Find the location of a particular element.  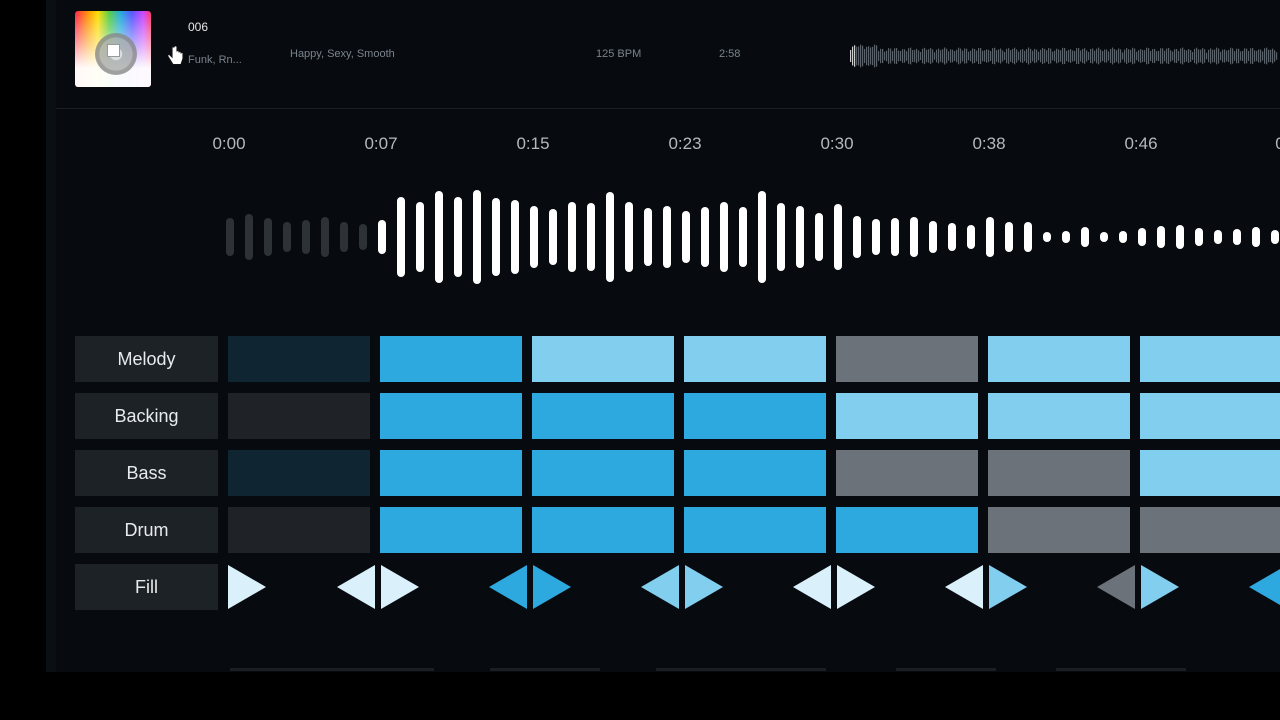

mini-waveform is located at coordinates (1063, 56).